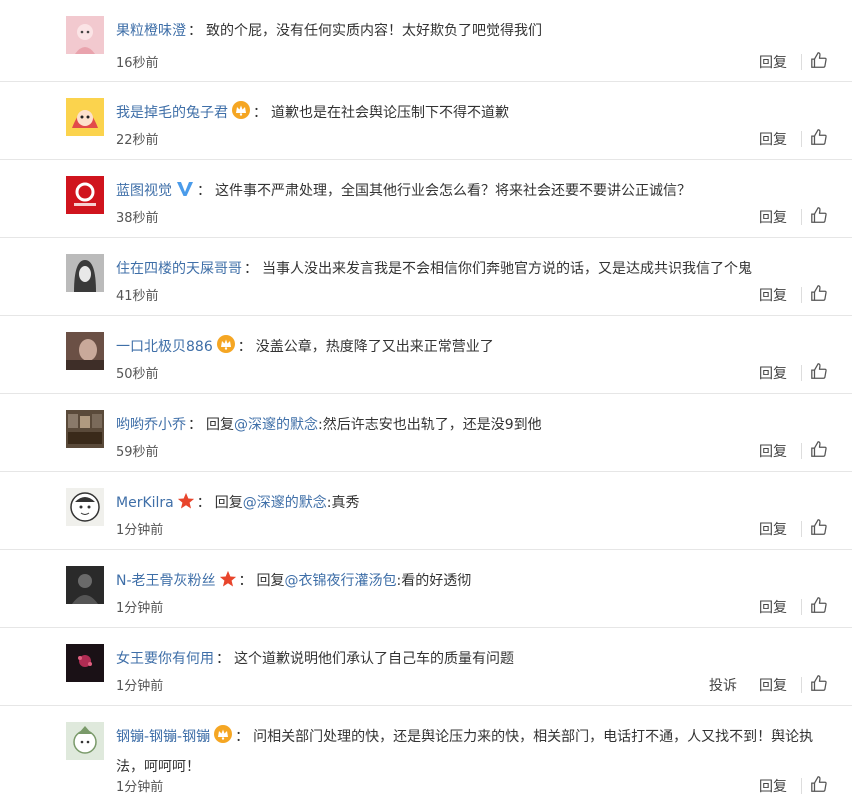 This screenshot has height=804, width=852. Describe the element at coordinates (374, 659) in the screenshot. I see `comment-content: 这个道歉说明他们承认了自己车的质量有问题` at that location.